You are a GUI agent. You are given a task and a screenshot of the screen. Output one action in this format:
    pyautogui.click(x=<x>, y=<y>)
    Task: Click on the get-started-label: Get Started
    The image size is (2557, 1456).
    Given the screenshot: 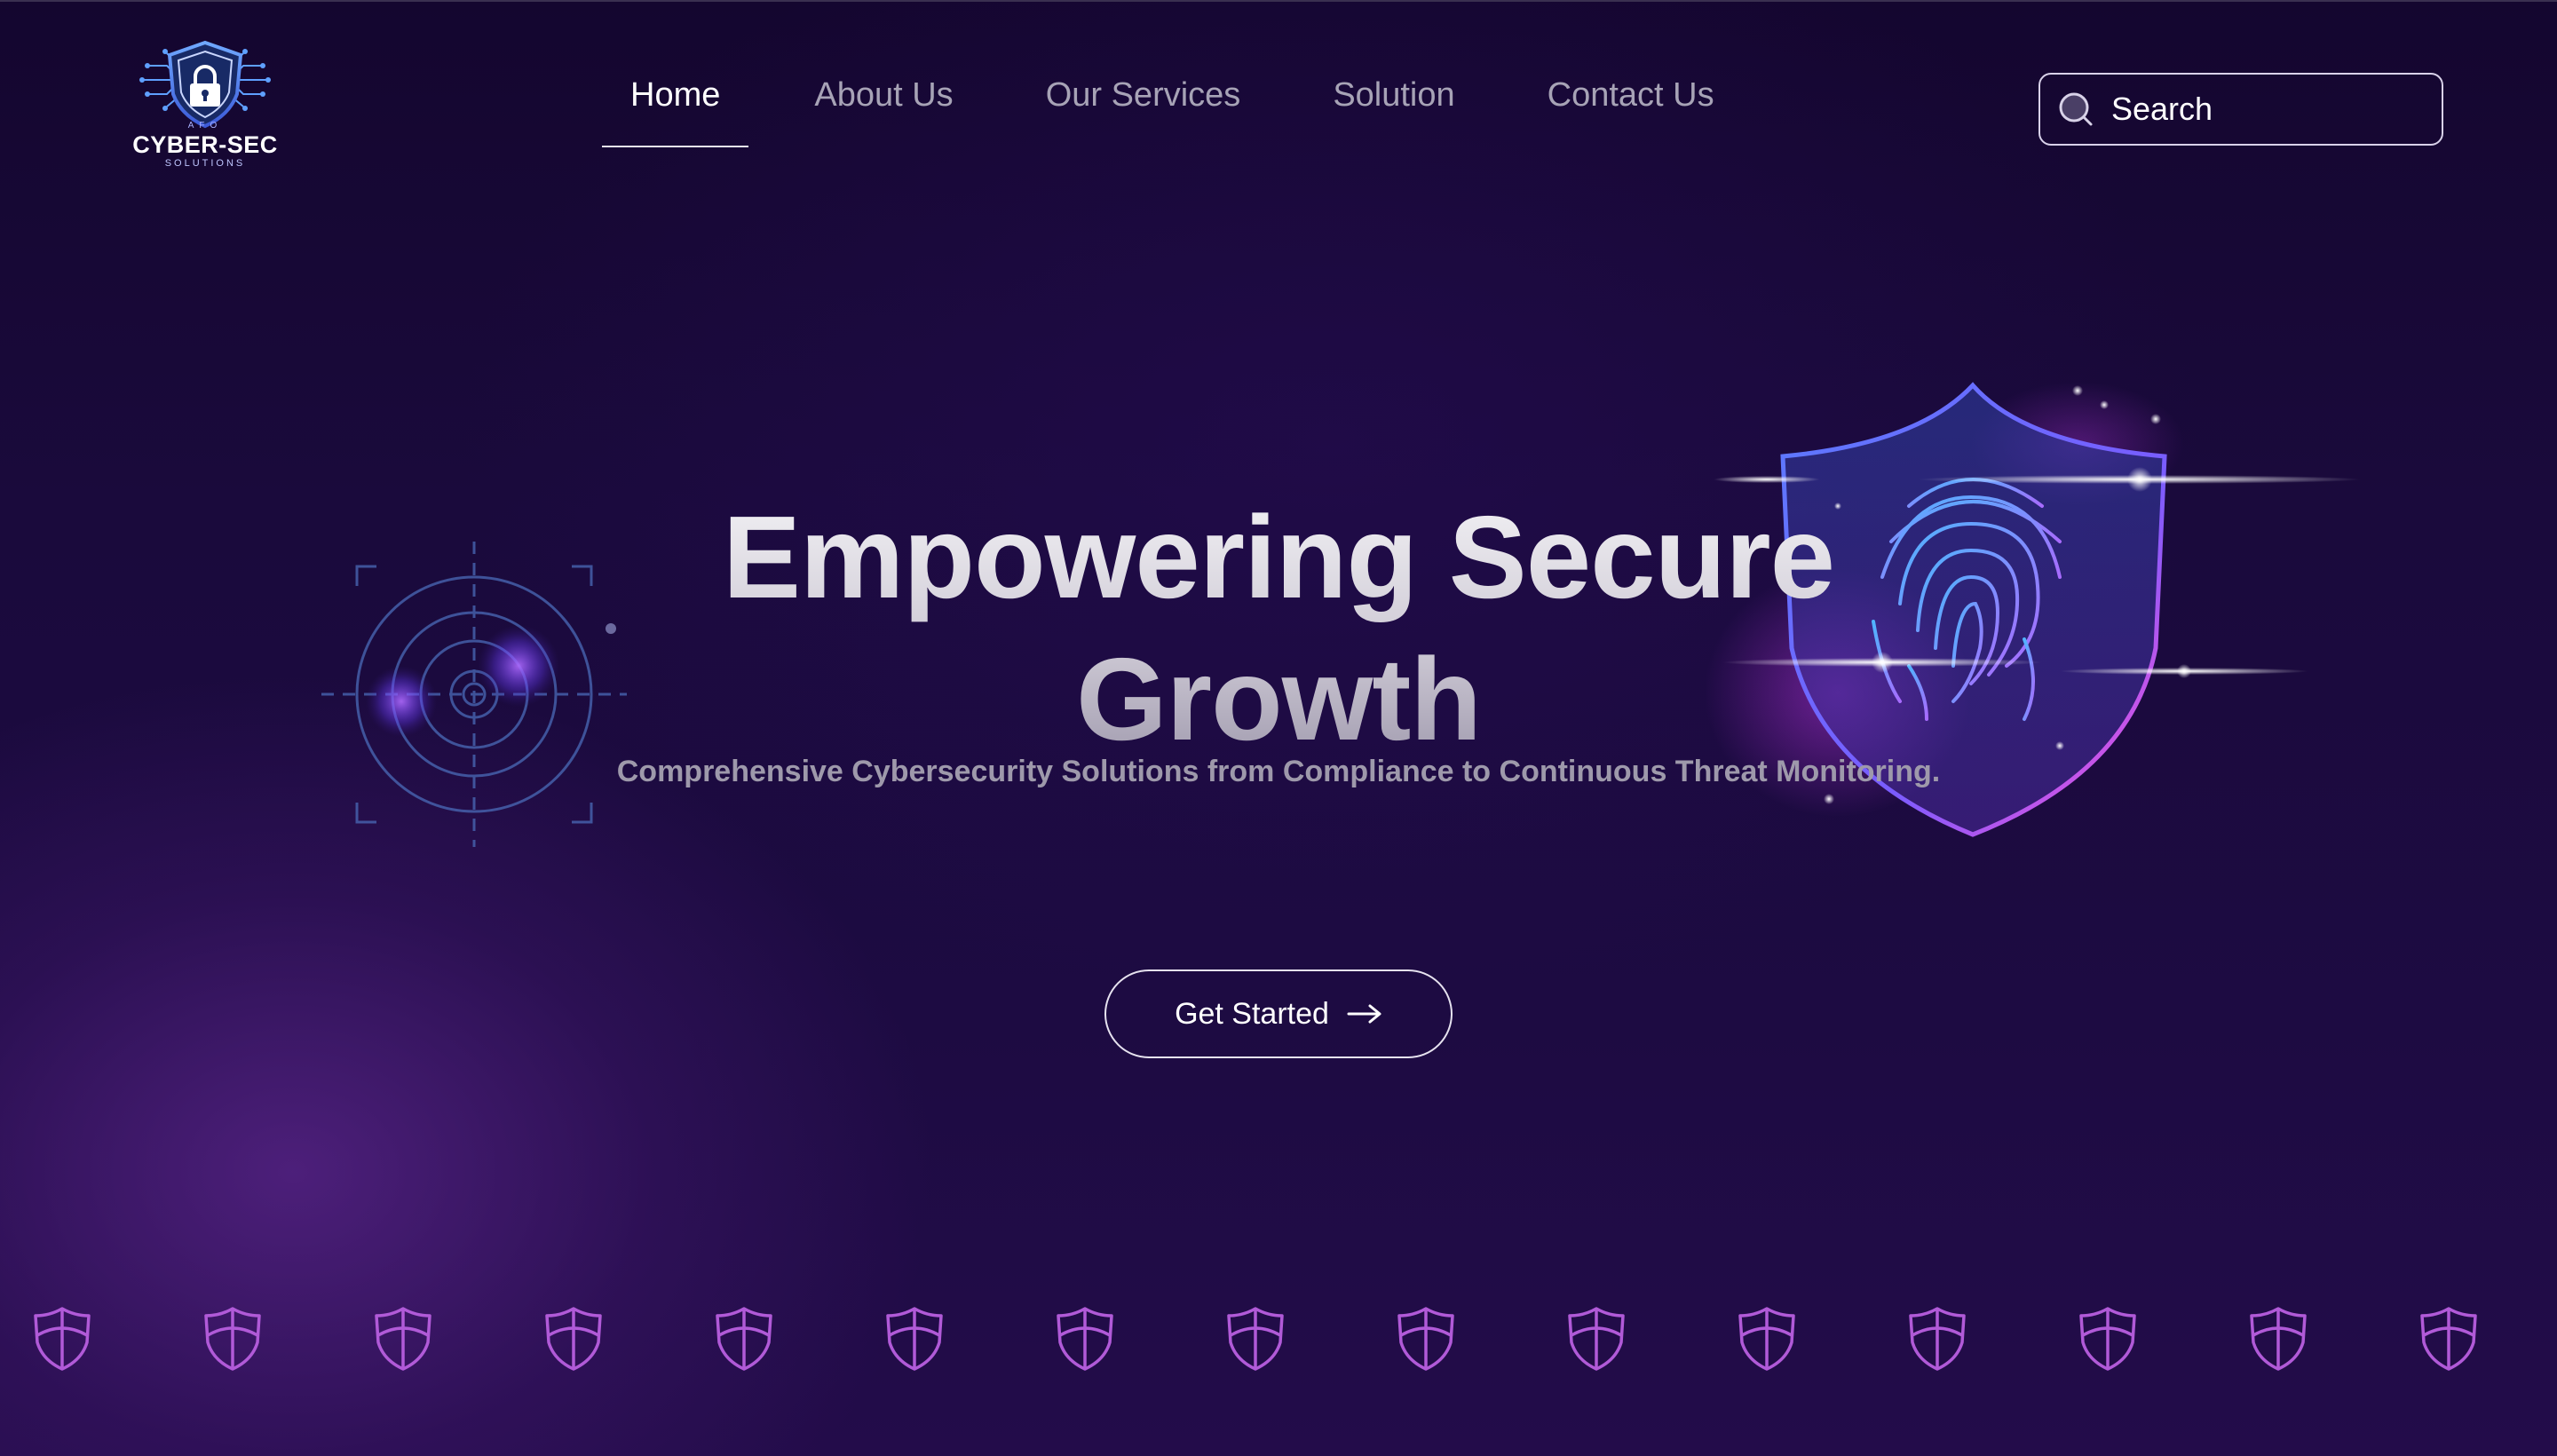 What is the action you would take?
    pyautogui.click(x=1252, y=1013)
    